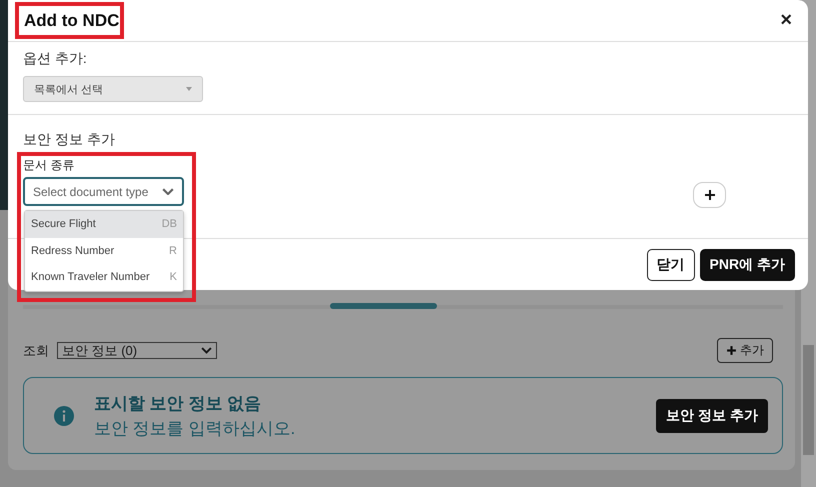  What do you see at coordinates (69, 140) in the screenshot?
I see `section-heading: 보안 정보 추가` at bounding box center [69, 140].